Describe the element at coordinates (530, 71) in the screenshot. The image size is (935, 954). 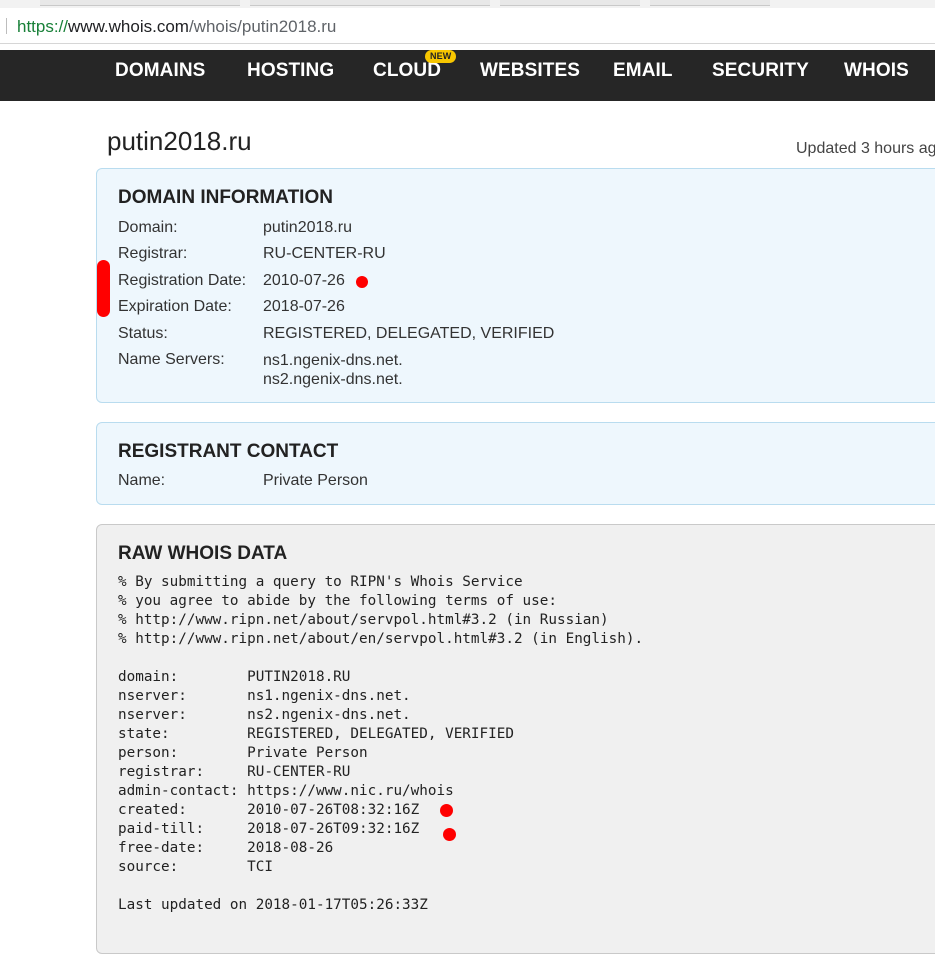
I see `nav-websites: WEBSITES` at that location.